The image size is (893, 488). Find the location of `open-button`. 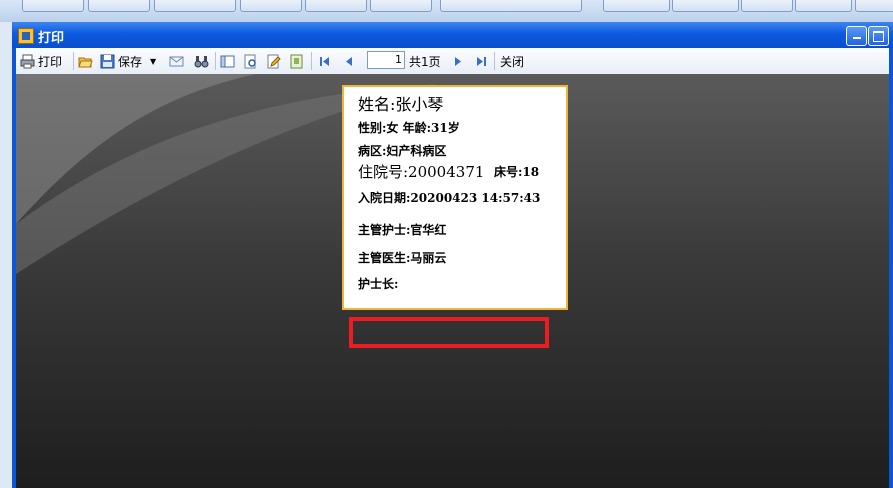

open-button is located at coordinates (87, 61).